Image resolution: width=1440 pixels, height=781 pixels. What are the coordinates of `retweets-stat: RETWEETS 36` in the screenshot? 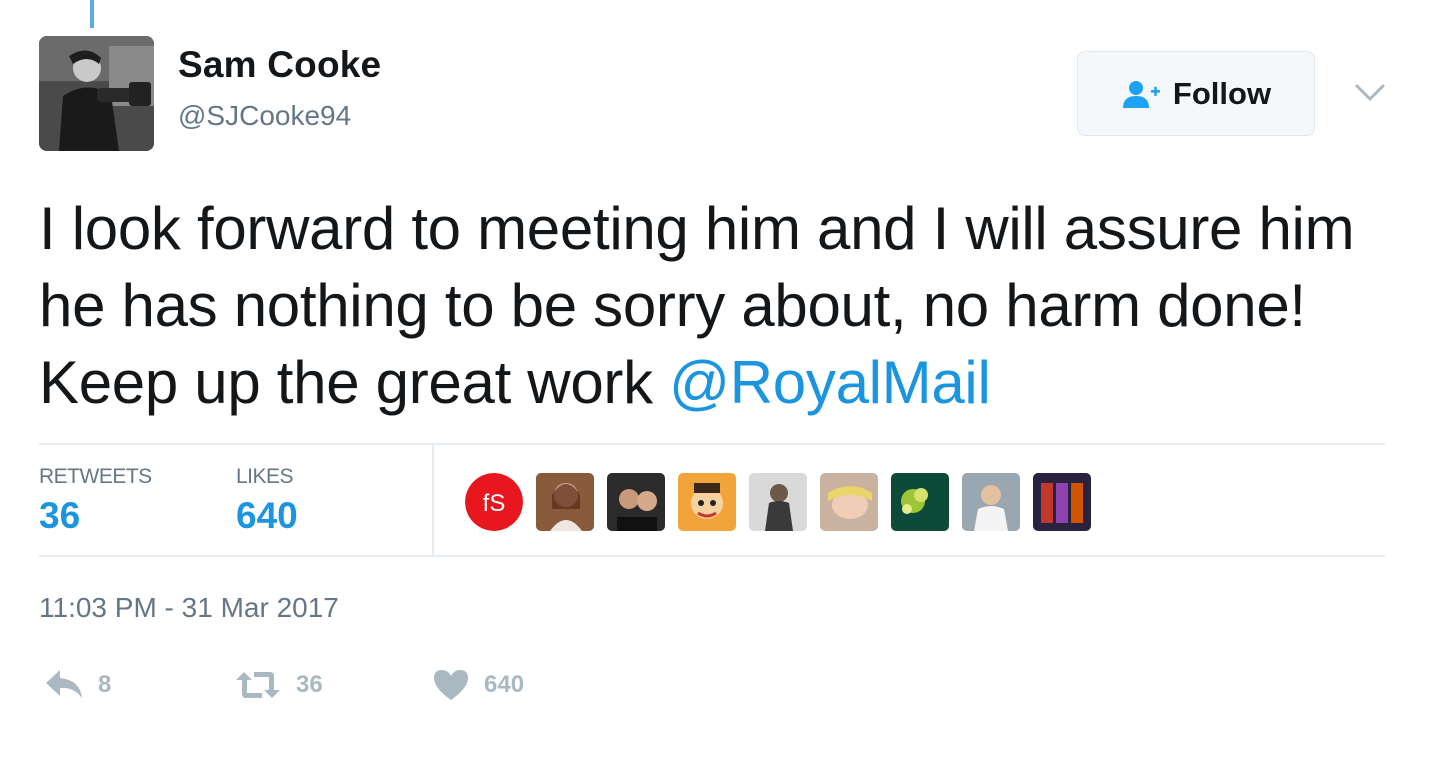 It's located at (95, 501).